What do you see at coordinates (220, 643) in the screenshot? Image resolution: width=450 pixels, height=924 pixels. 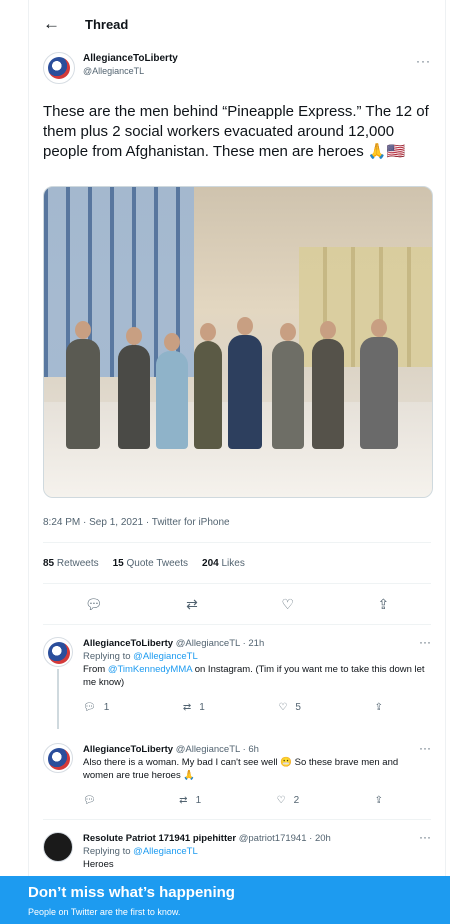 I see `reply-handle-time: @AllegianceTL · 21h` at bounding box center [220, 643].